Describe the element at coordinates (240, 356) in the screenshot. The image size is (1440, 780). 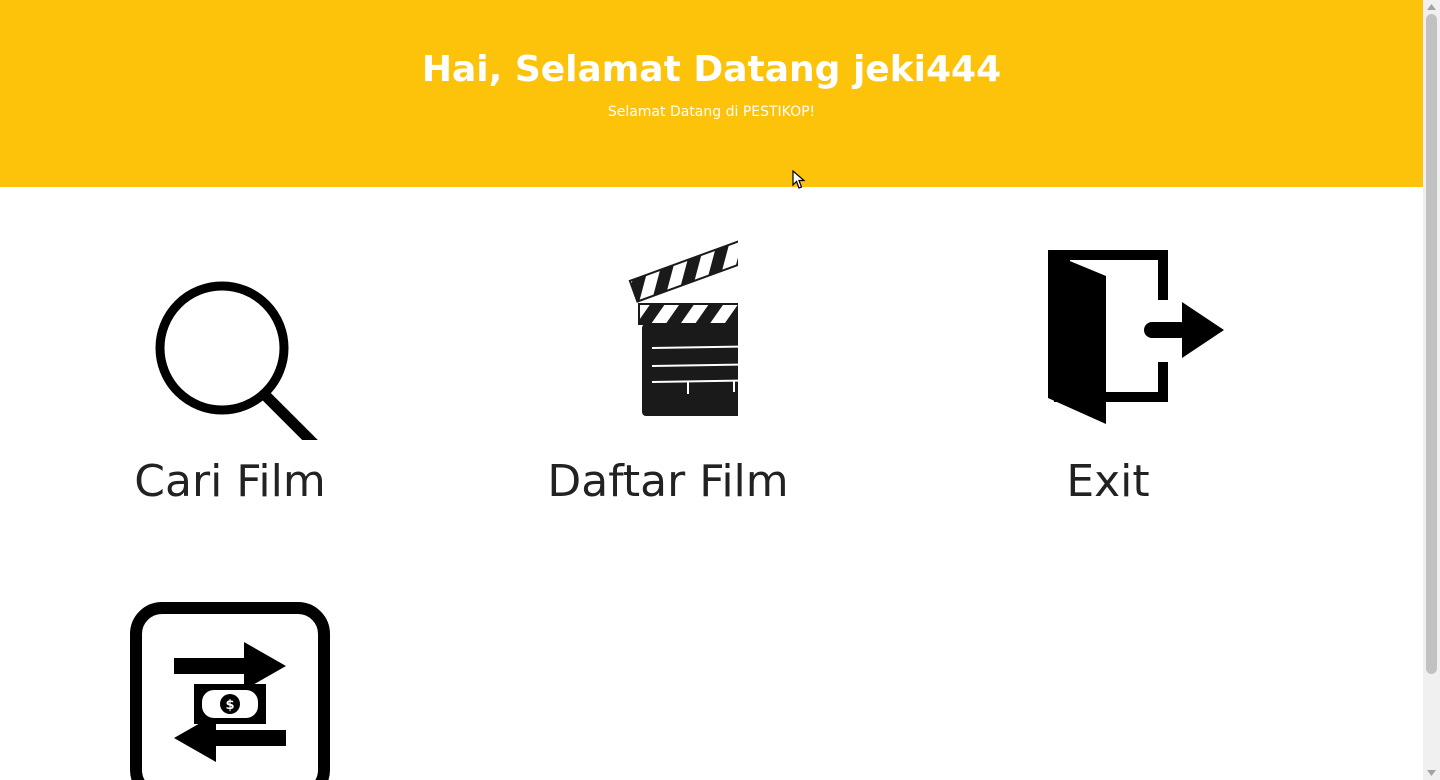
I see `search-icon` at that location.